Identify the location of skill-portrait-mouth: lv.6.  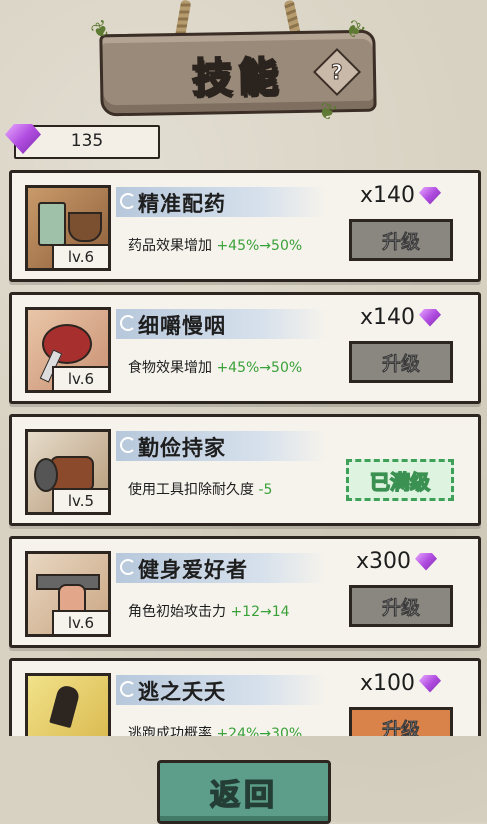
(68, 350).